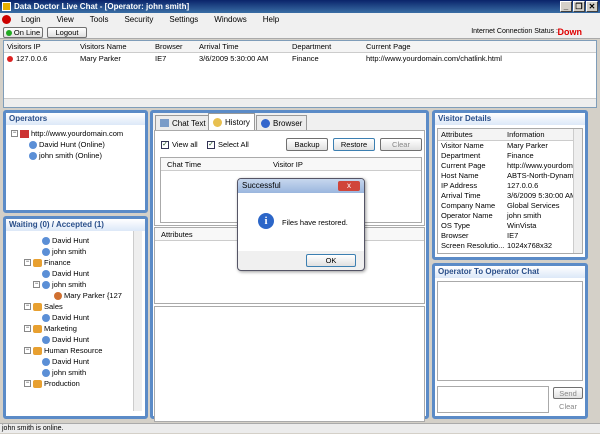 This screenshot has width=600, height=434. What do you see at coordinates (510, 166) in the screenshot?
I see `detail-row: Current Page http://www.yourdoma` at bounding box center [510, 166].